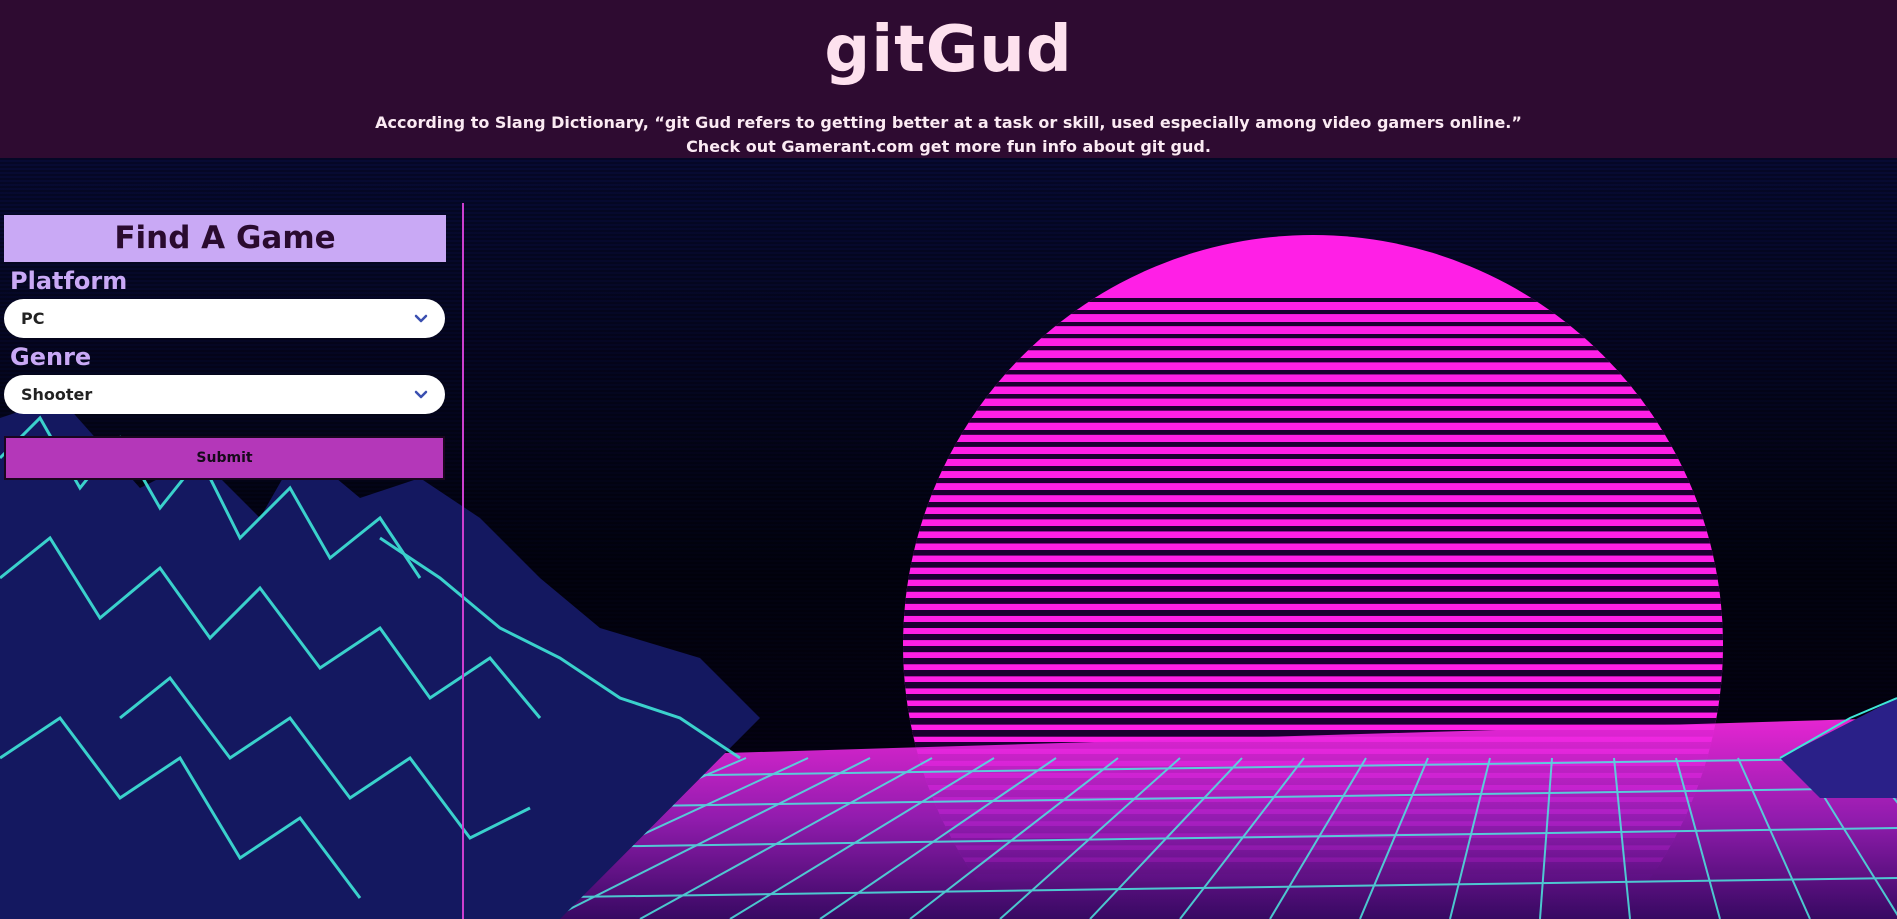 This screenshot has width=1897, height=919. I want to click on submit-button: Submit, so click(224, 458).